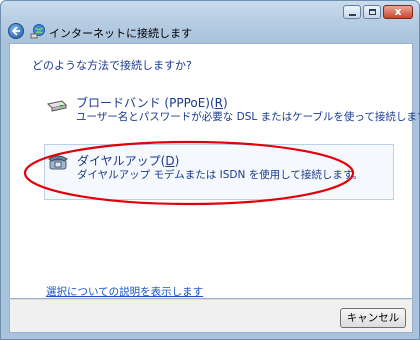 The width and height of the screenshot is (420, 340). Describe the element at coordinates (373, 318) in the screenshot. I see `cancel-button: キャンセル` at that location.